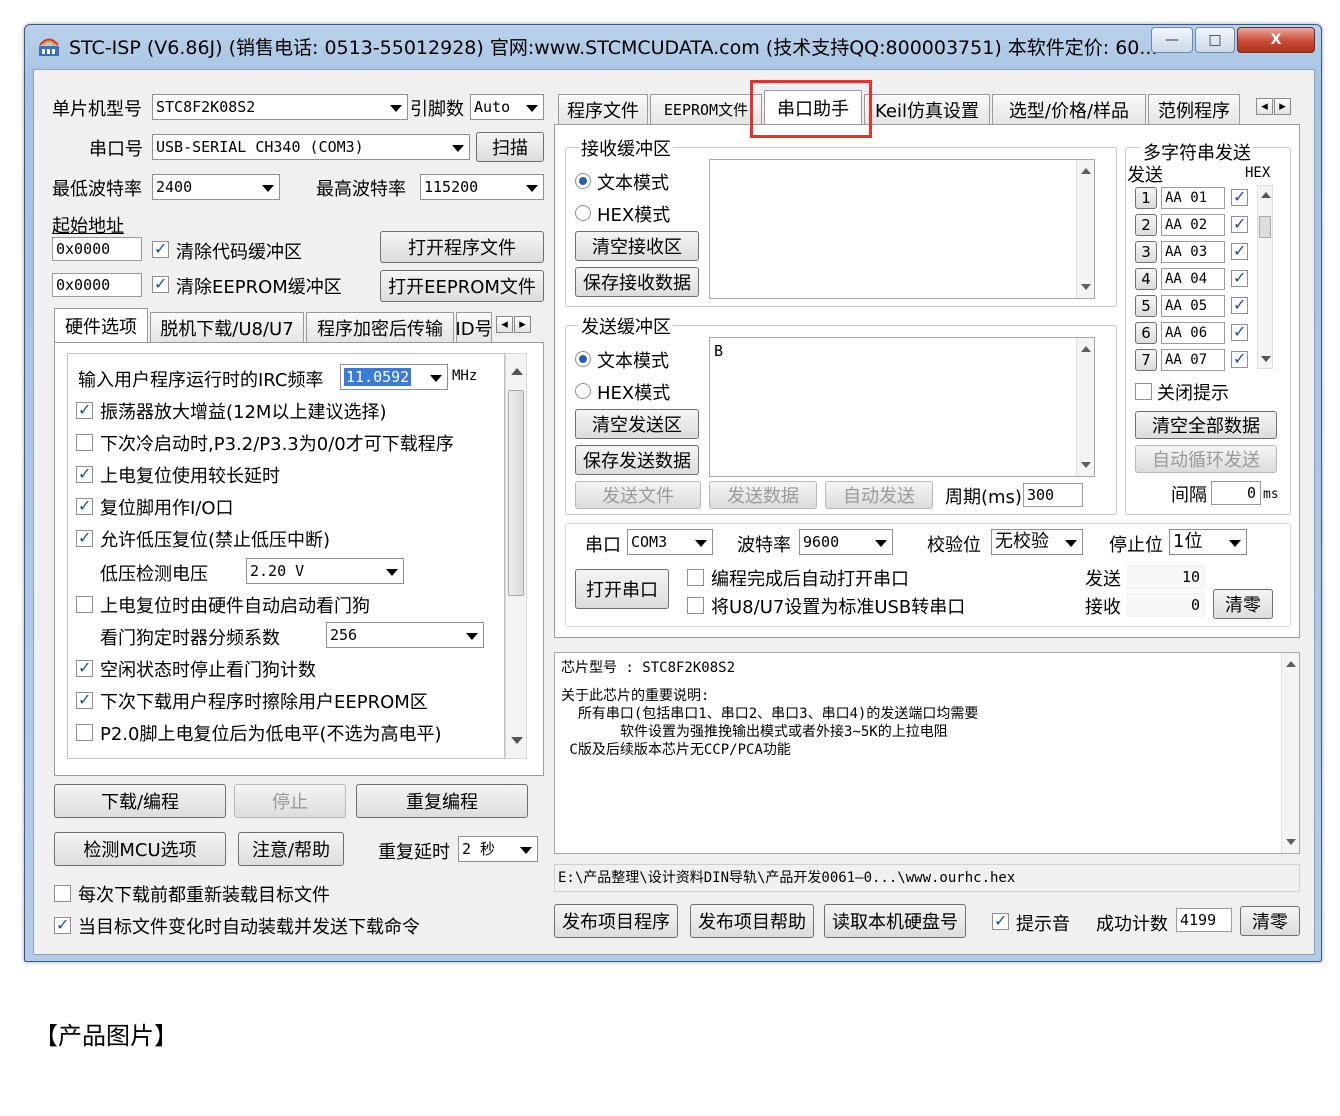 This screenshot has height=1116, width=1340. What do you see at coordinates (583, 181) in the screenshot?
I see `recv-text-mode-radio` at bounding box center [583, 181].